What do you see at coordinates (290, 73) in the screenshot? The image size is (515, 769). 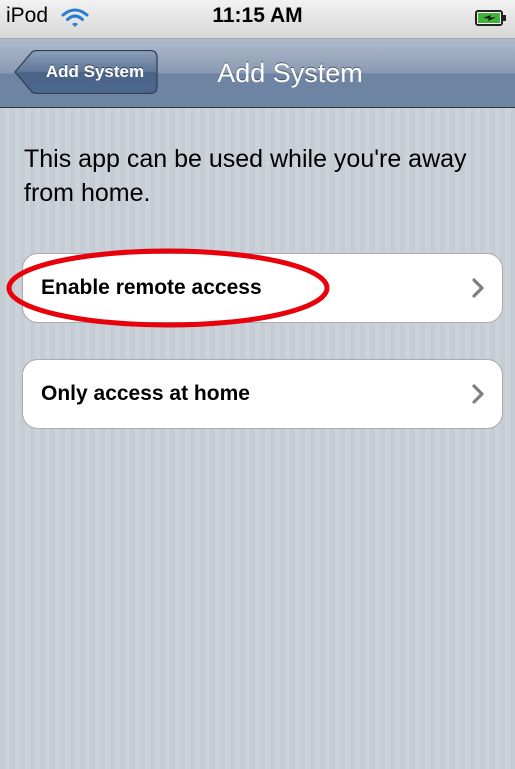 I see `page-title: Add System` at bounding box center [290, 73].